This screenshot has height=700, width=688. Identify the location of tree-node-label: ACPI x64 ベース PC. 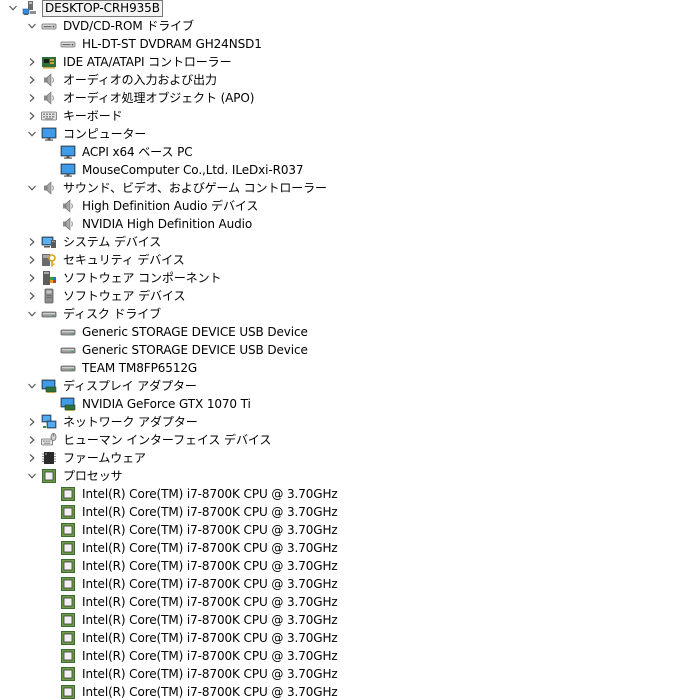
(137, 152).